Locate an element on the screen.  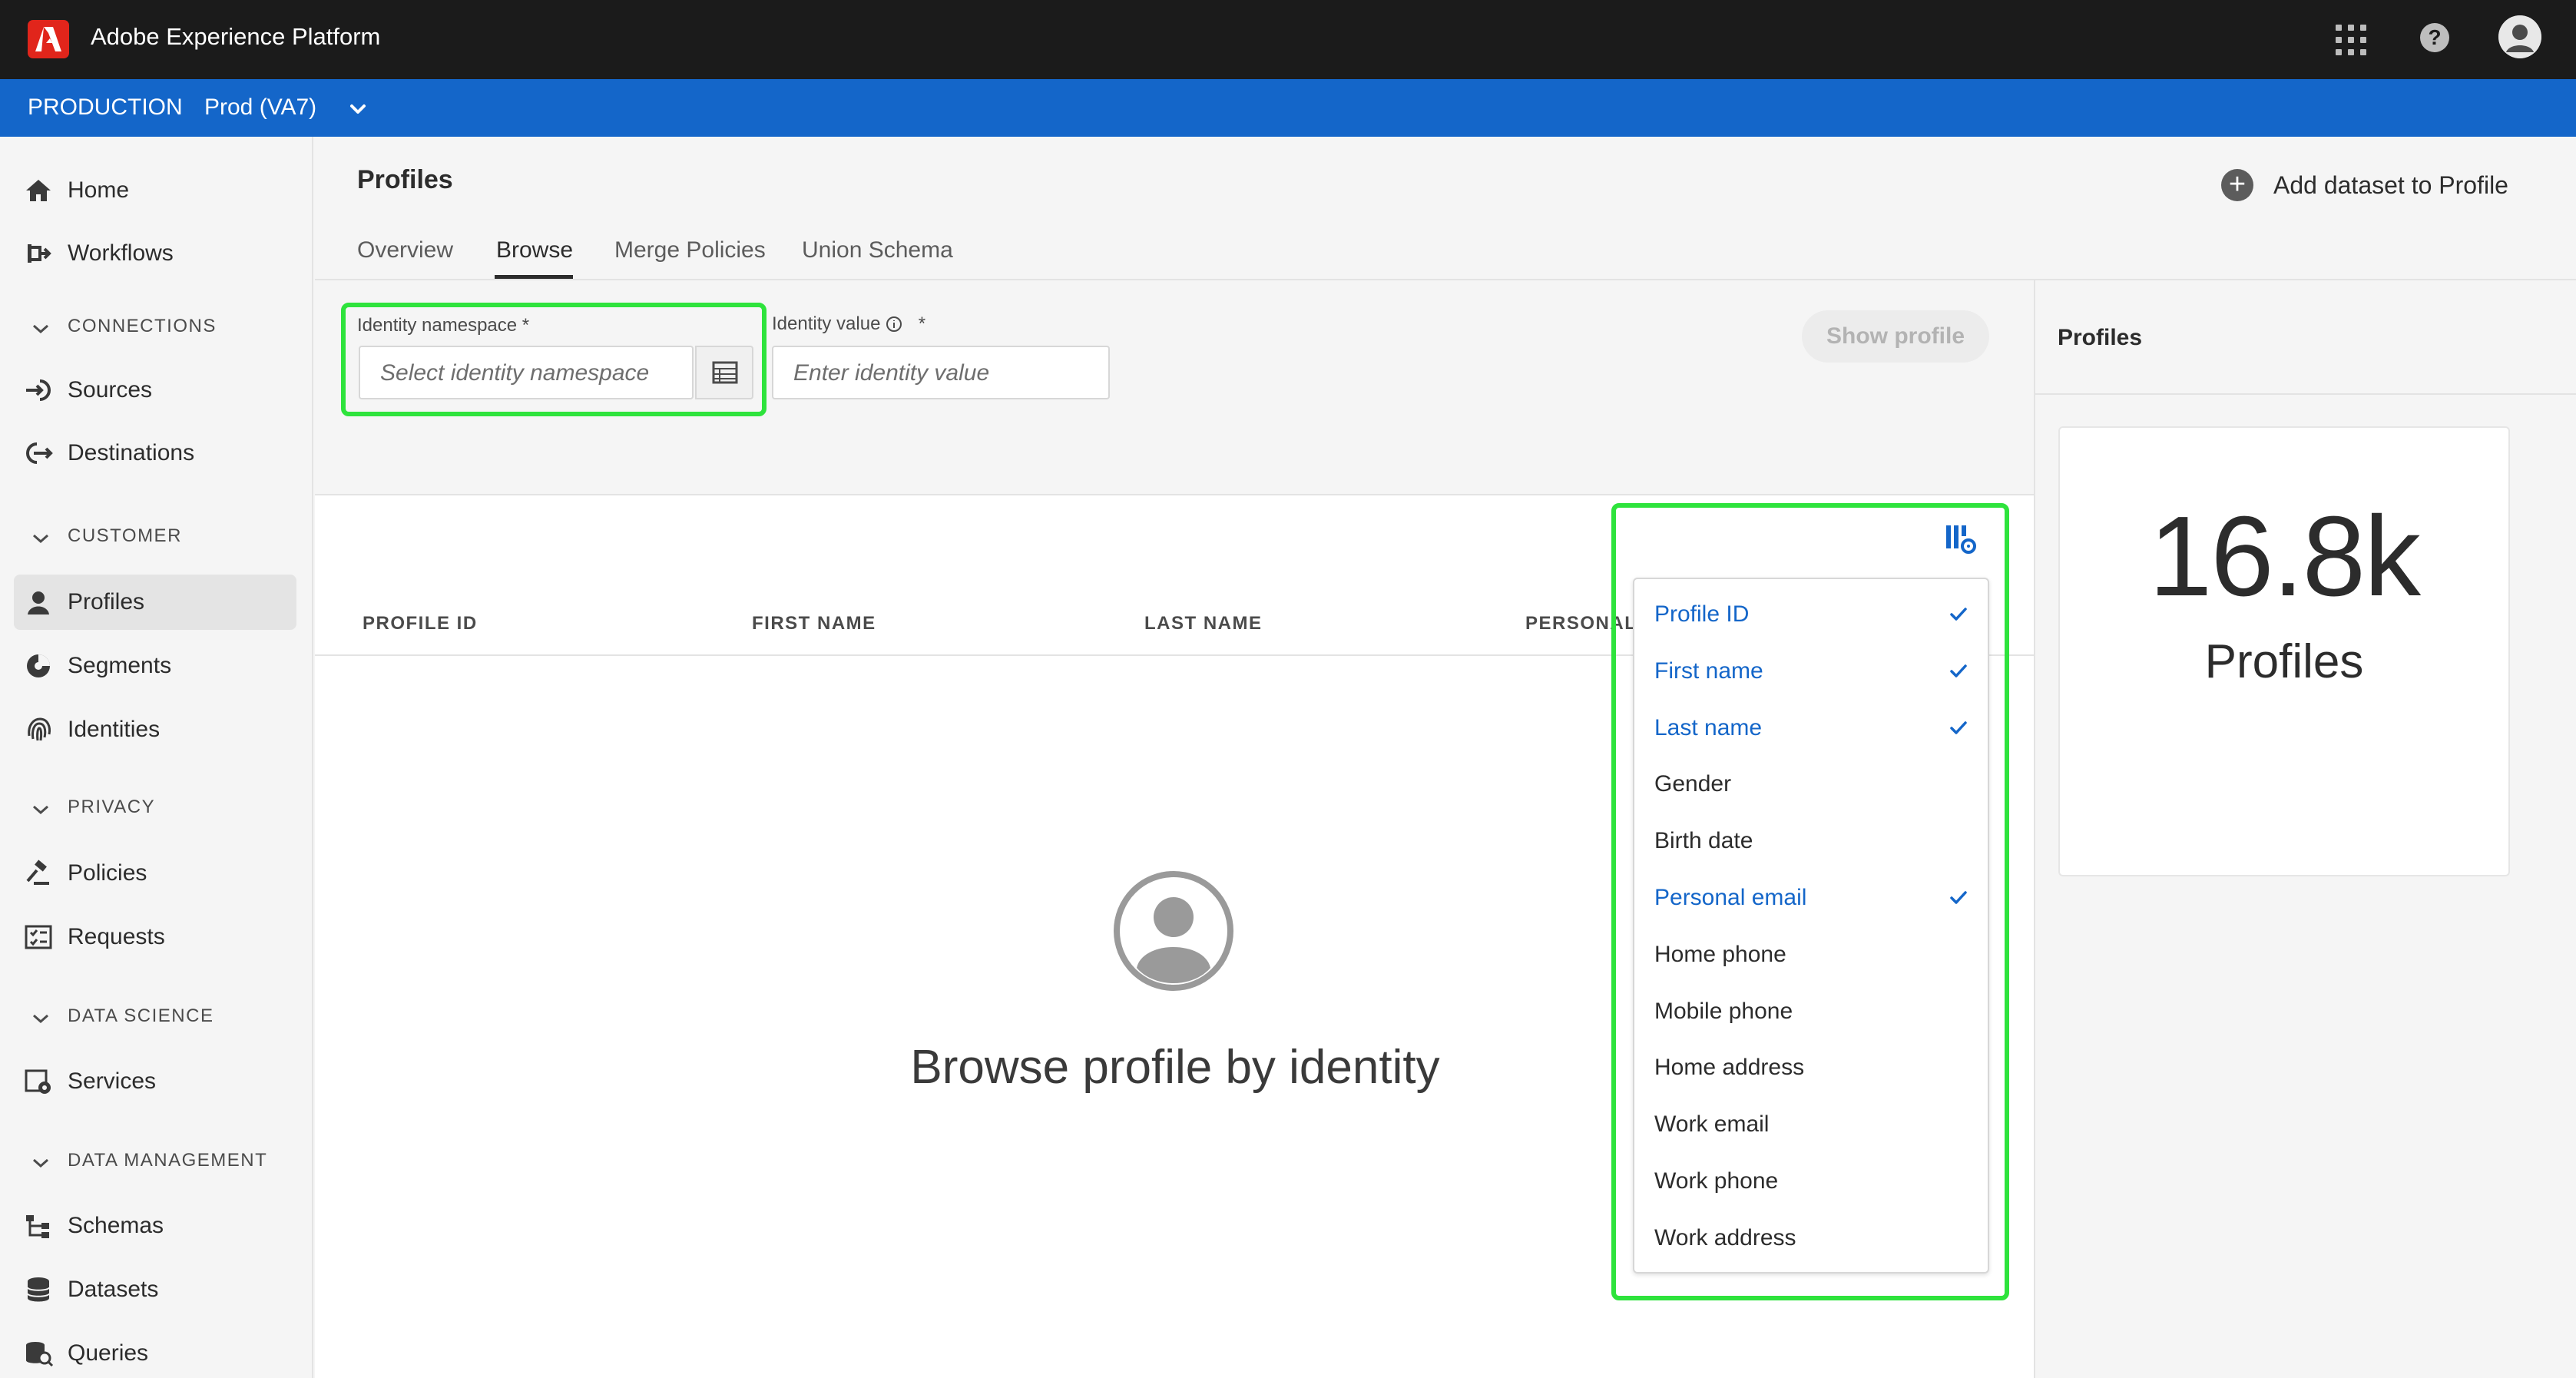
services-icon is located at coordinates (38, 1081).